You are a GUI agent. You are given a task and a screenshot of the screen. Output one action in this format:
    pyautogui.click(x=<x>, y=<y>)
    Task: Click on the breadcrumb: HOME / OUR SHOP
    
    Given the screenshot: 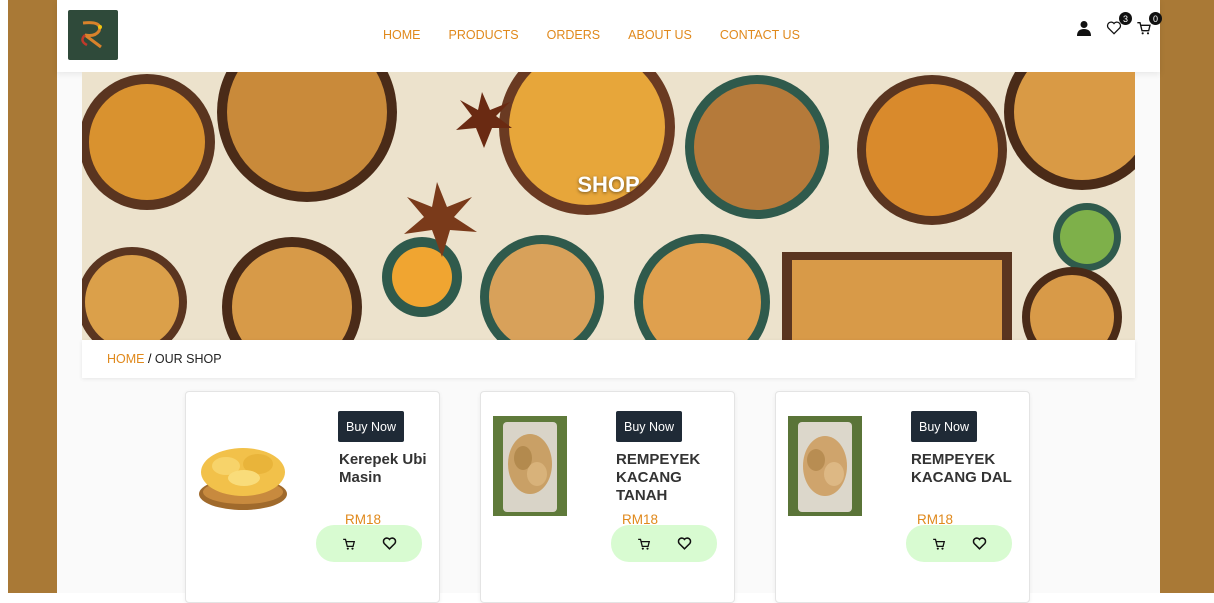 What is the action you would take?
    pyautogui.click(x=608, y=359)
    